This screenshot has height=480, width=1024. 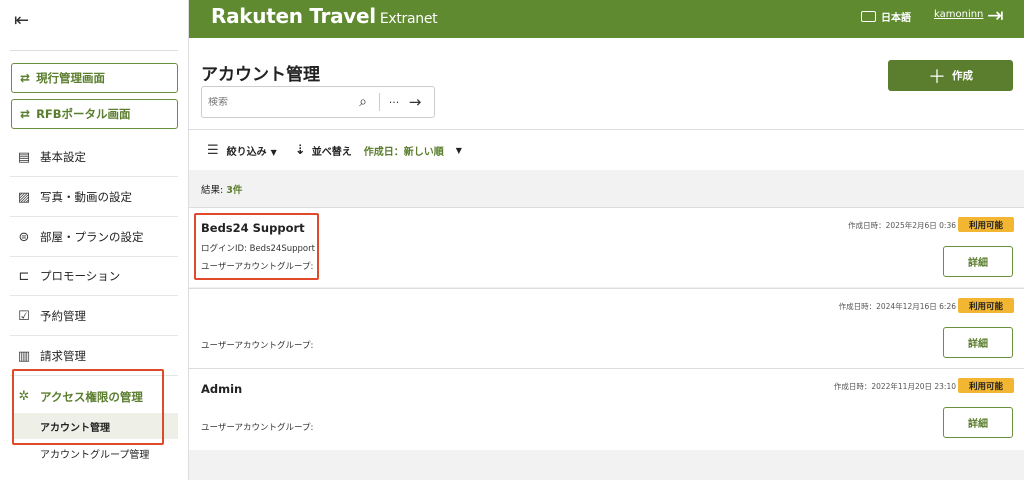 What do you see at coordinates (246, 152) in the screenshot?
I see `filter-label: 絞り込み` at bounding box center [246, 152].